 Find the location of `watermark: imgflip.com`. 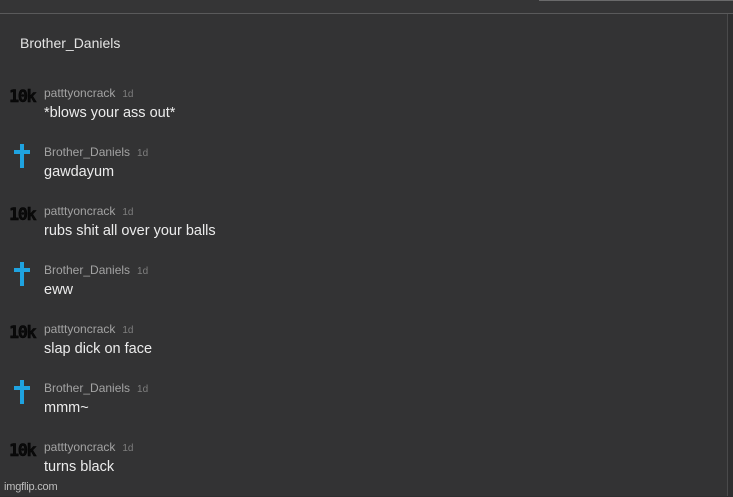

watermark: imgflip.com is located at coordinates (31, 487).